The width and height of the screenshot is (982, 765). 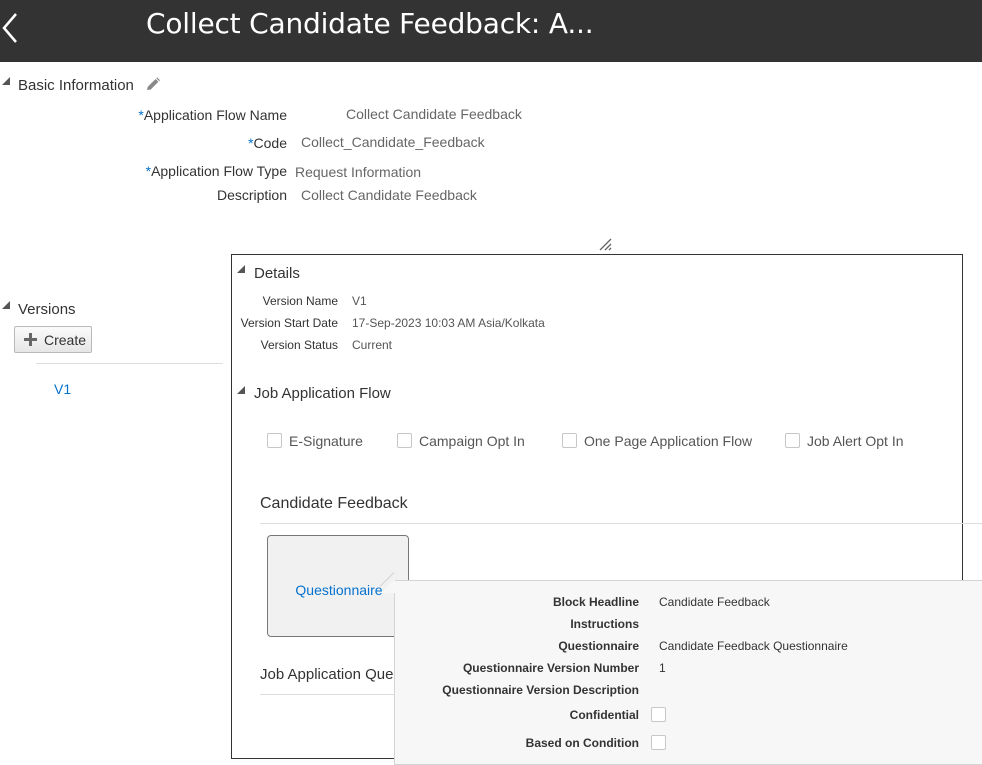 What do you see at coordinates (621, 523) in the screenshot?
I see `candidate-feedback-divider` at bounding box center [621, 523].